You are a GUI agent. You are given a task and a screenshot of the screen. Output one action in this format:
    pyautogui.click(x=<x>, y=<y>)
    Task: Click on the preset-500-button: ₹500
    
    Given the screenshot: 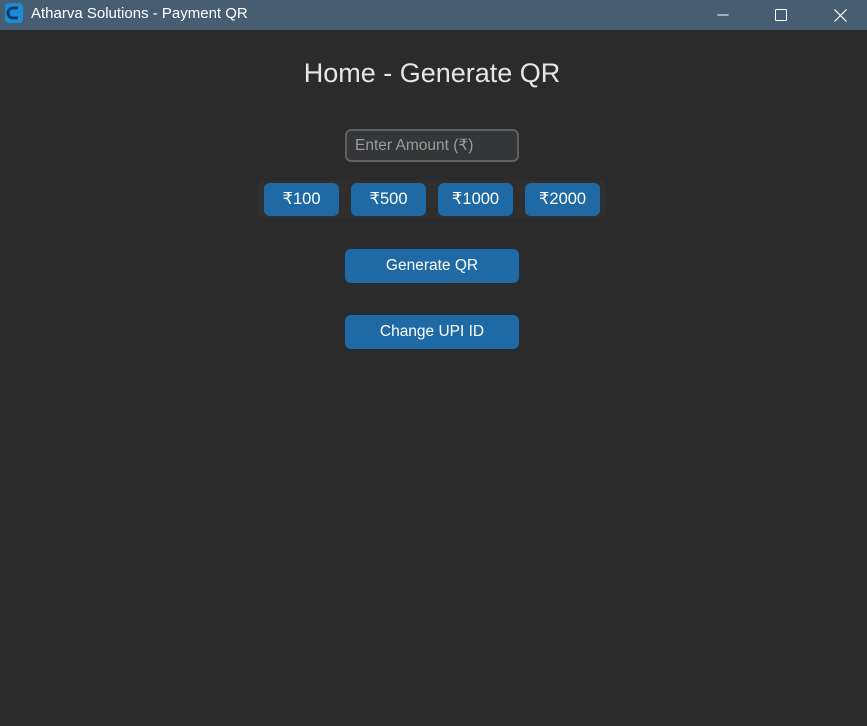 What is the action you would take?
    pyautogui.click(x=388, y=199)
    